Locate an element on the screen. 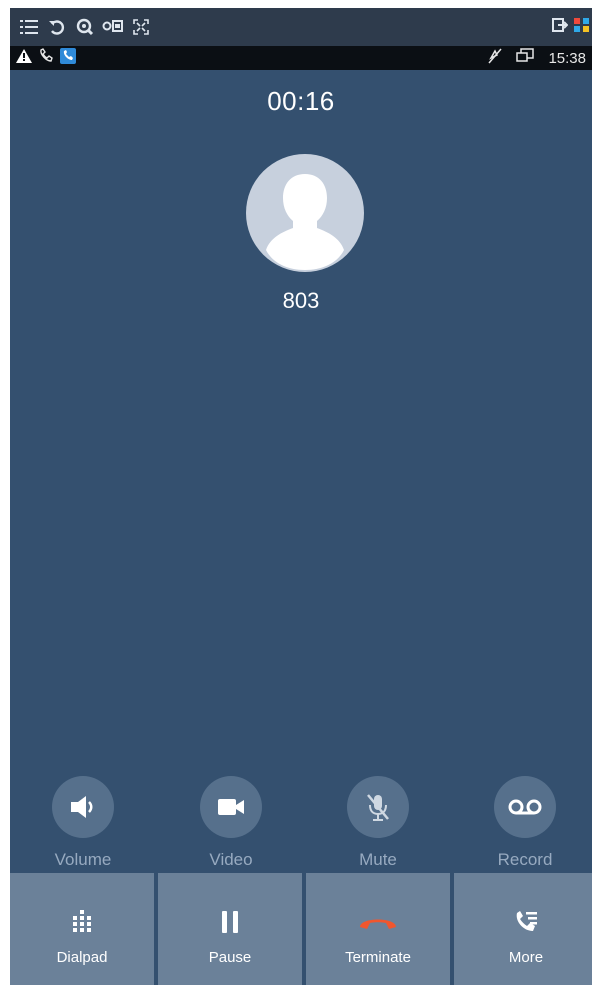  volume-button: Volume is located at coordinates (83, 823).